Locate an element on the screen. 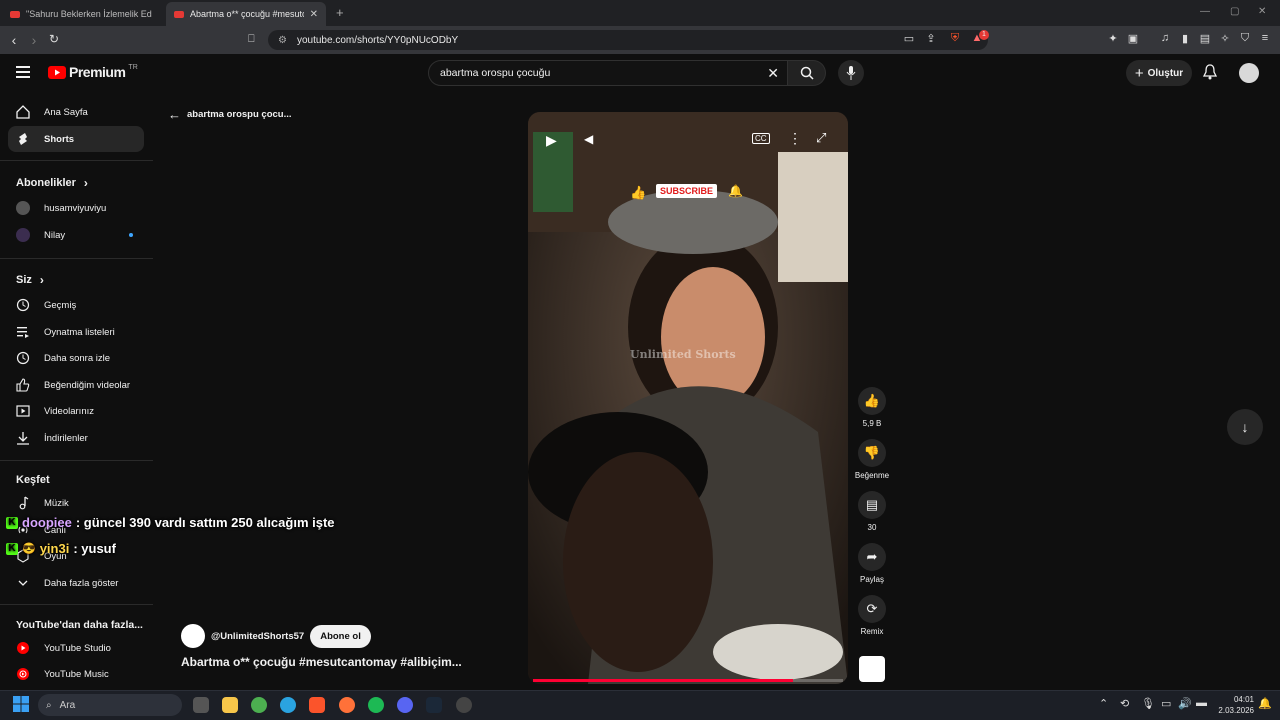 Image resolution: width=1280 pixels, height=720 pixels. sidebar-toggle-icon: ▮ is located at coordinates (1185, 39).